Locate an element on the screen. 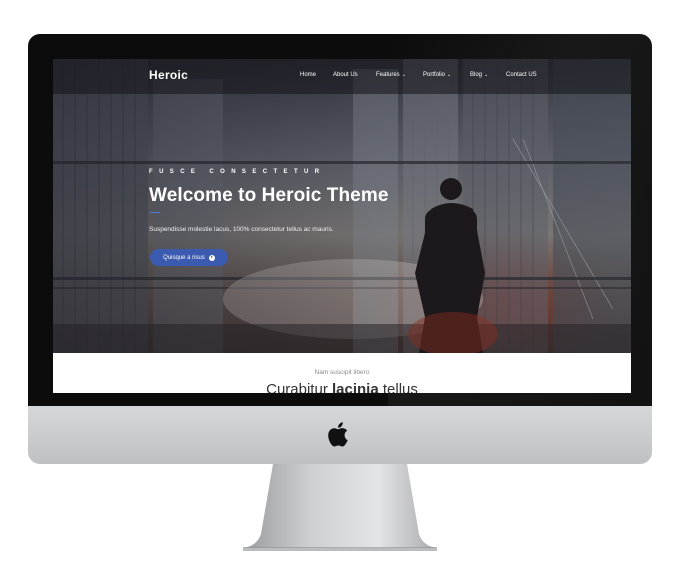 The height and width of the screenshot is (579, 680). section-title-tail: tellus is located at coordinates (398, 387).